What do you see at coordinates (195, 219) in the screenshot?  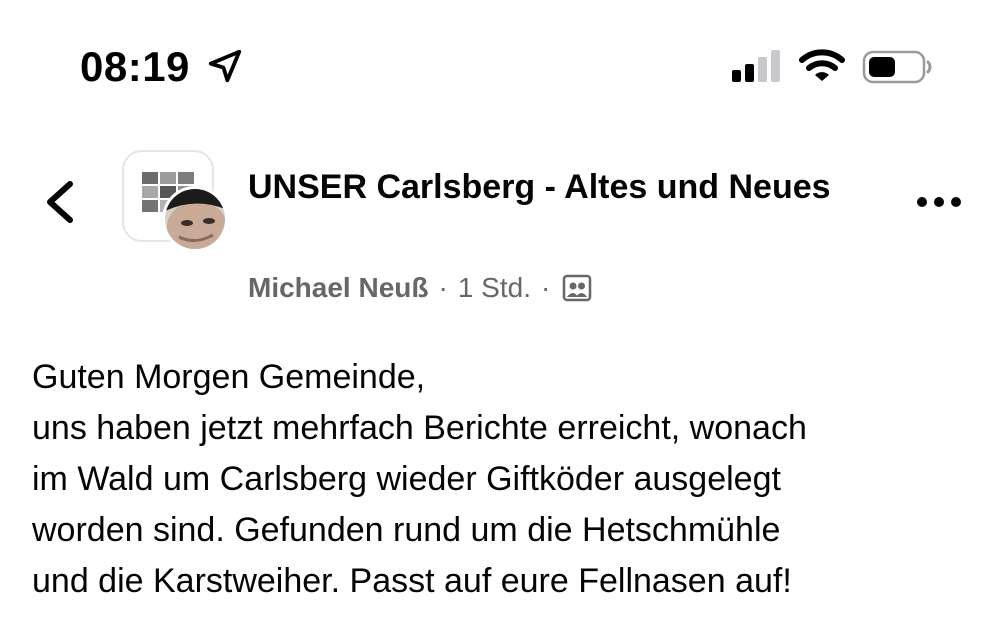 I see `author-avatar` at bounding box center [195, 219].